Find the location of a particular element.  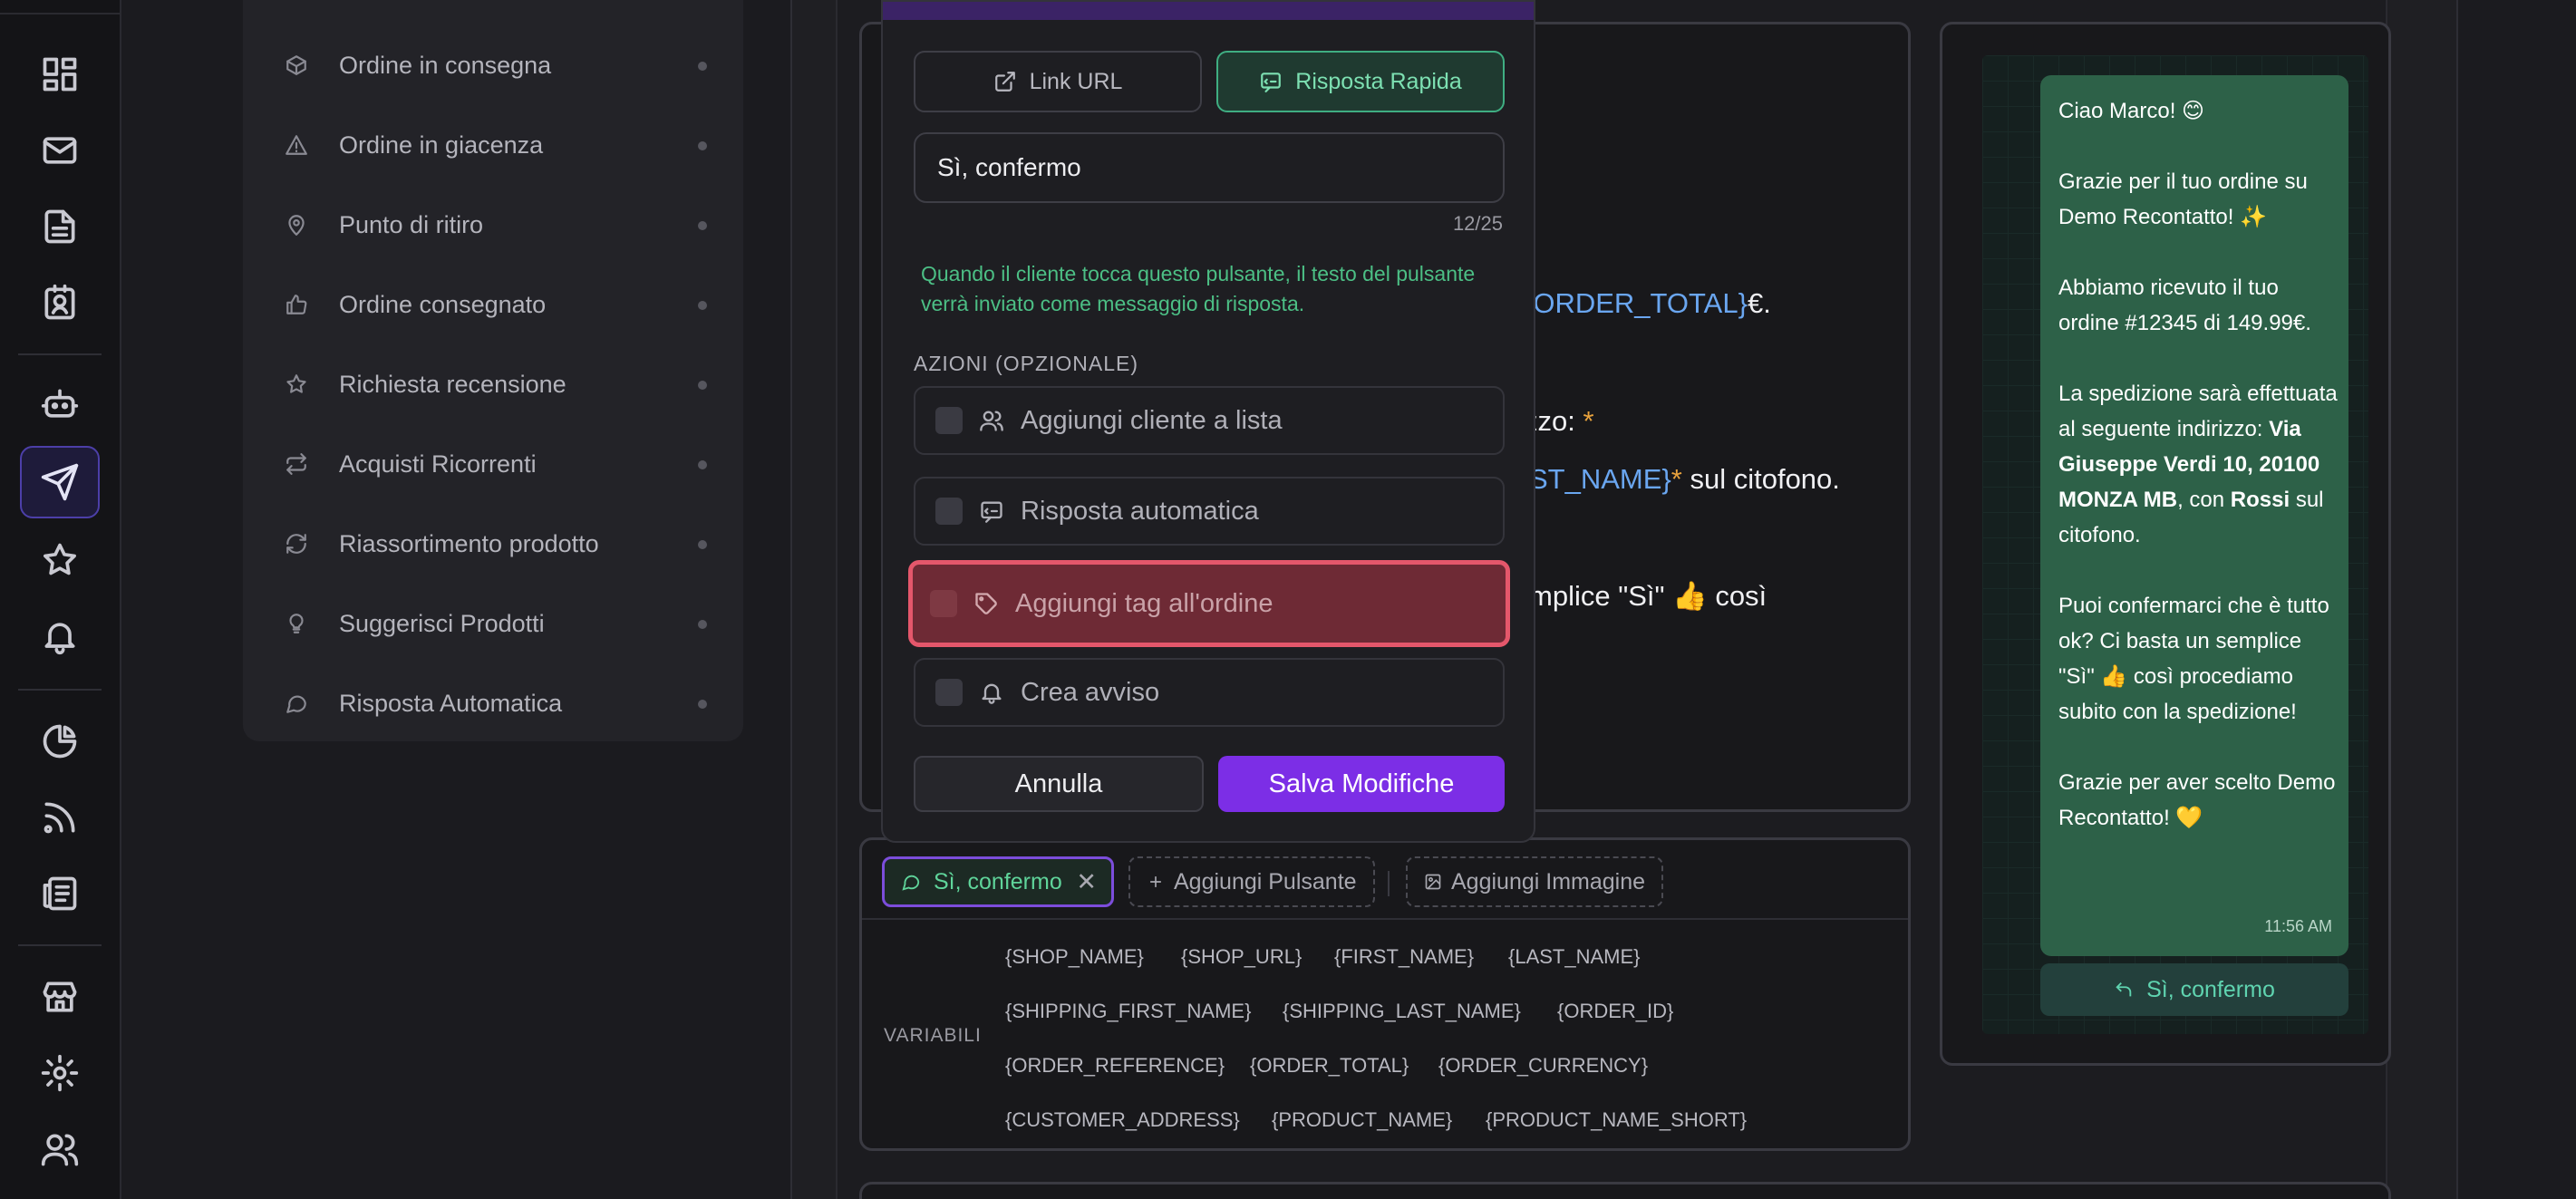

template-label: Riassortimento prodotto is located at coordinates (469, 543).